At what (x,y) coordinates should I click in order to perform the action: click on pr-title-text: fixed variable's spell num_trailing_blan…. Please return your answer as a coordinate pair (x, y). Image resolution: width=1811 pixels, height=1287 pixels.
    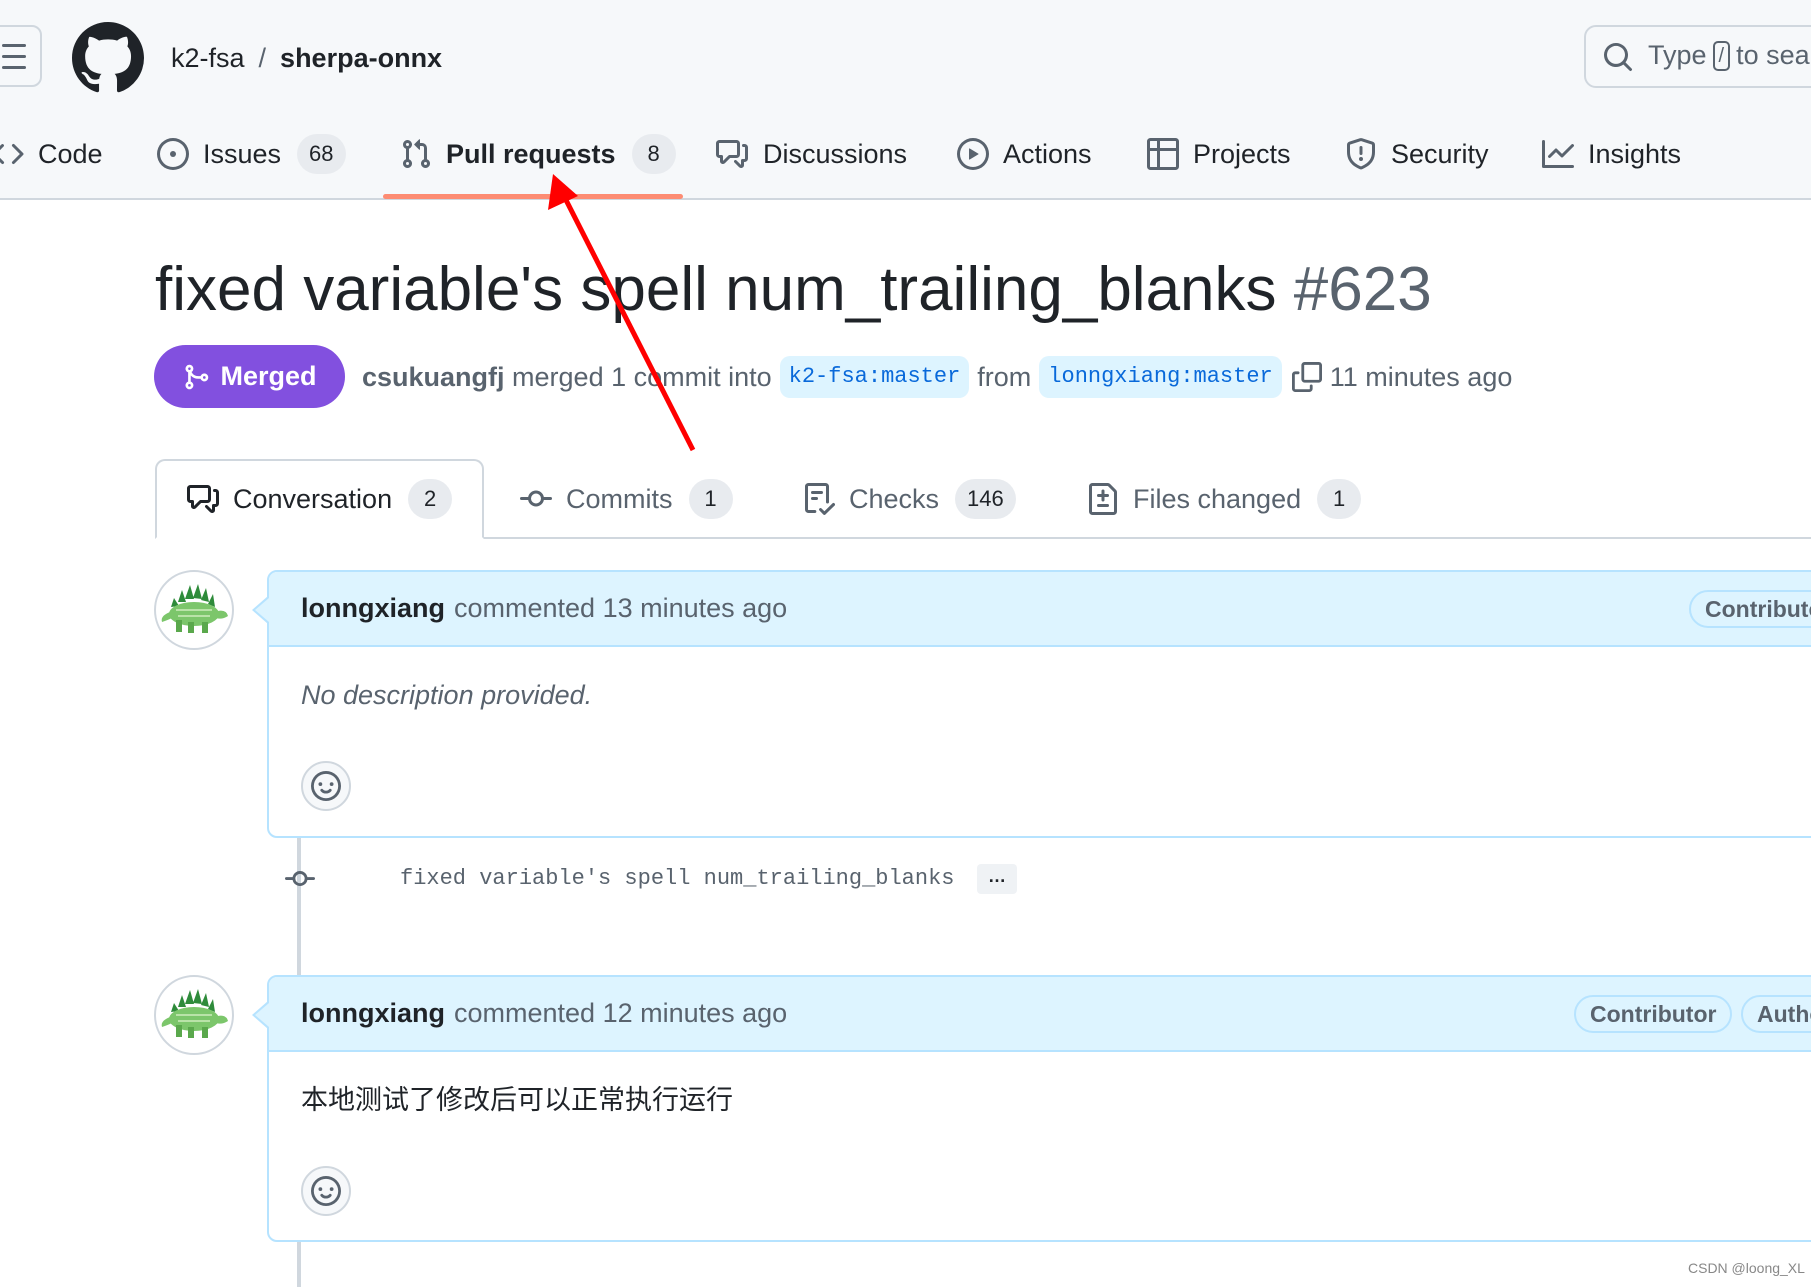
    Looking at the image, I should click on (716, 289).